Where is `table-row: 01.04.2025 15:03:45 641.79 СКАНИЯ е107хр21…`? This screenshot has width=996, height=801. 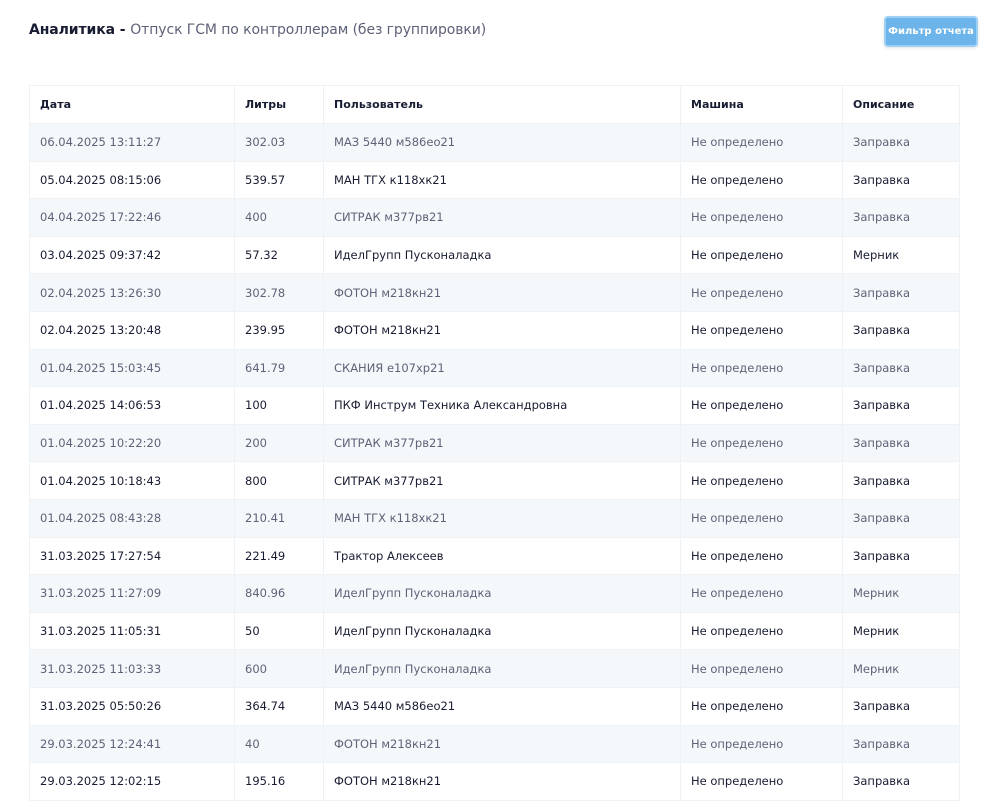
table-row: 01.04.2025 15:03:45 641.79 СКАНИЯ е107хр21… is located at coordinates (494, 368).